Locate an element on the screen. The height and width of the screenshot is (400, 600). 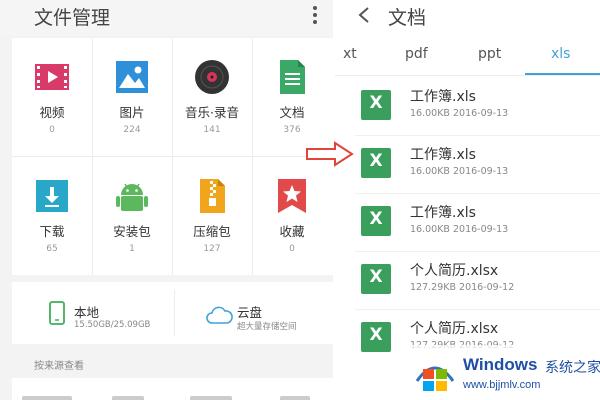
file-type-tabs: xt pdf ppt xls is located at coordinates (467, 57).